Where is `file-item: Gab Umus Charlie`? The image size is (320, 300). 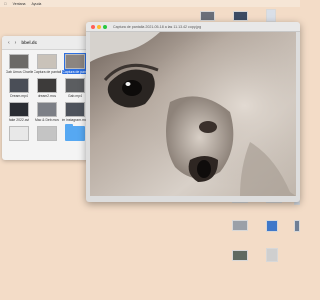 file-item: Gab Umus Charlie is located at coordinates (19, 64).